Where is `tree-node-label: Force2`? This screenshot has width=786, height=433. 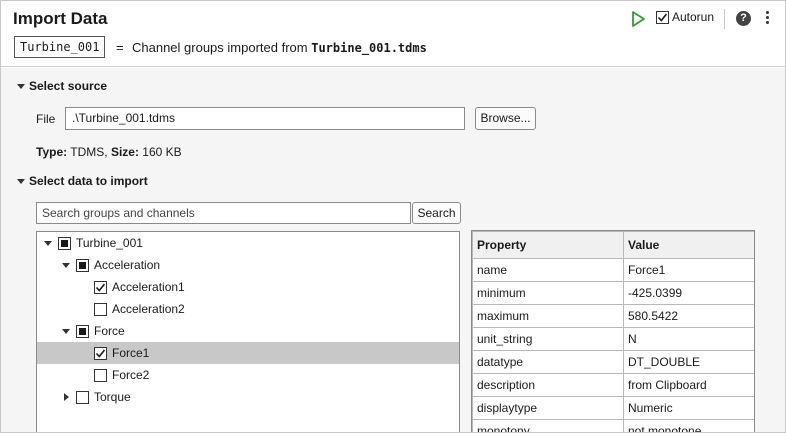
tree-node-label: Force2 is located at coordinates (131, 375).